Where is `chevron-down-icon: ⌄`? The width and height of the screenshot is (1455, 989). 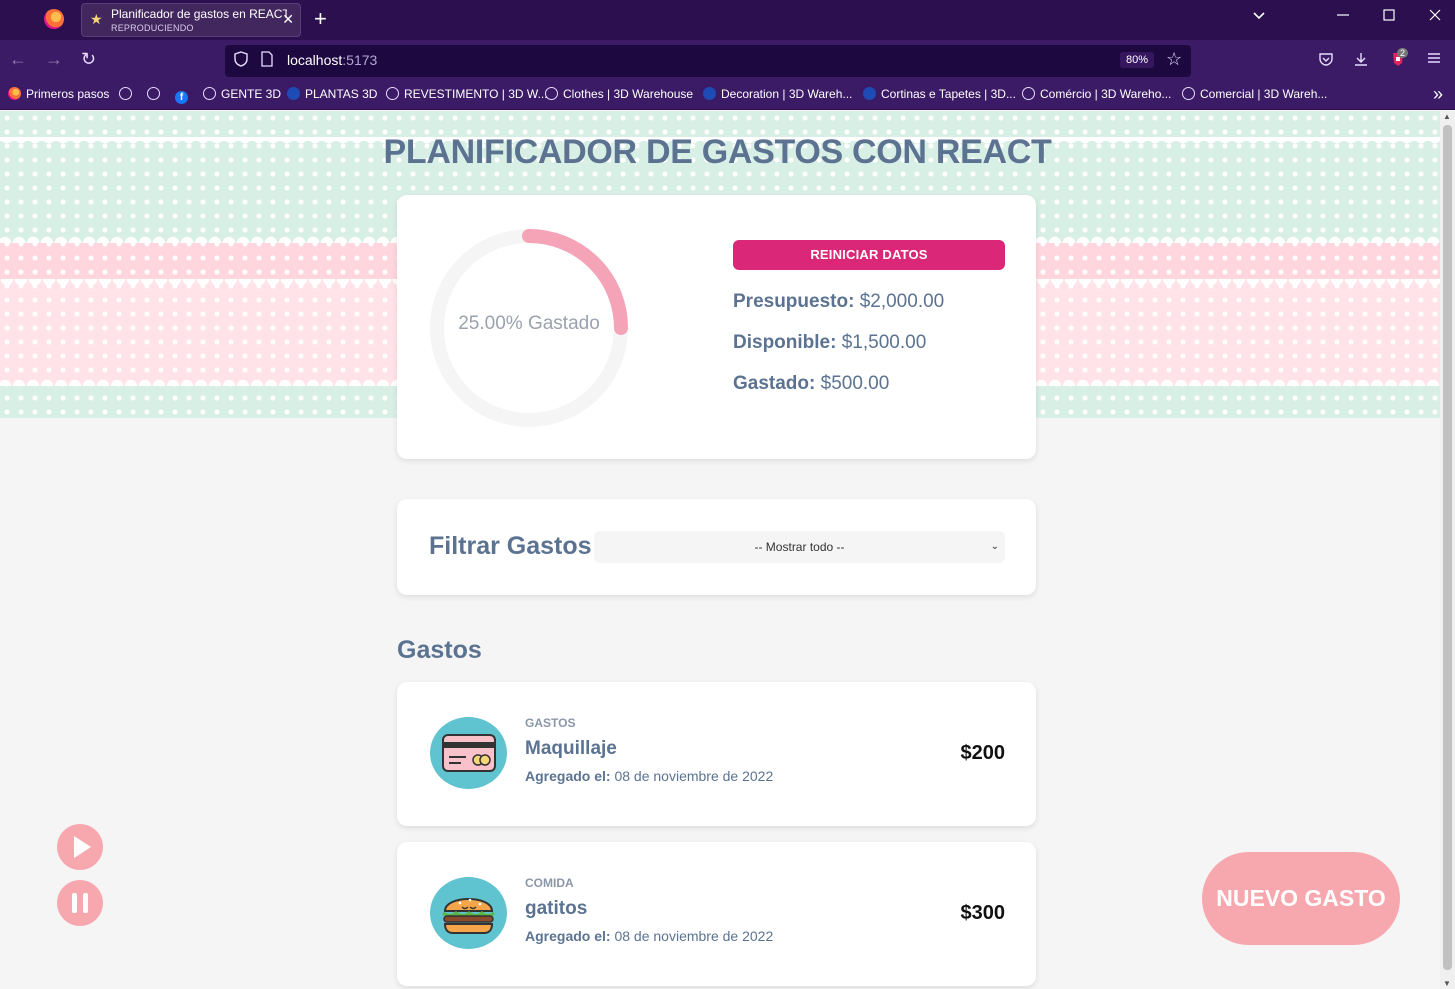
chevron-down-icon: ⌄ is located at coordinates (994, 546).